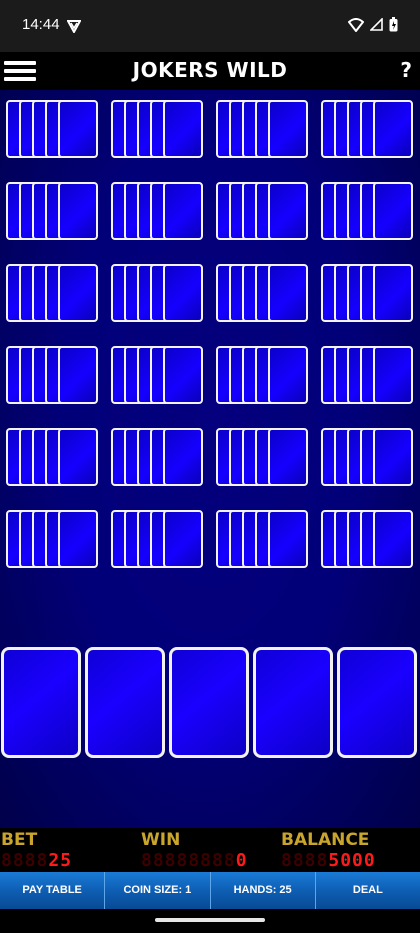 This screenshot has height=933, width=420. Describe the element at coordinates (194, 860) in the screenshot. I see `win-value: 888888880` at that location.